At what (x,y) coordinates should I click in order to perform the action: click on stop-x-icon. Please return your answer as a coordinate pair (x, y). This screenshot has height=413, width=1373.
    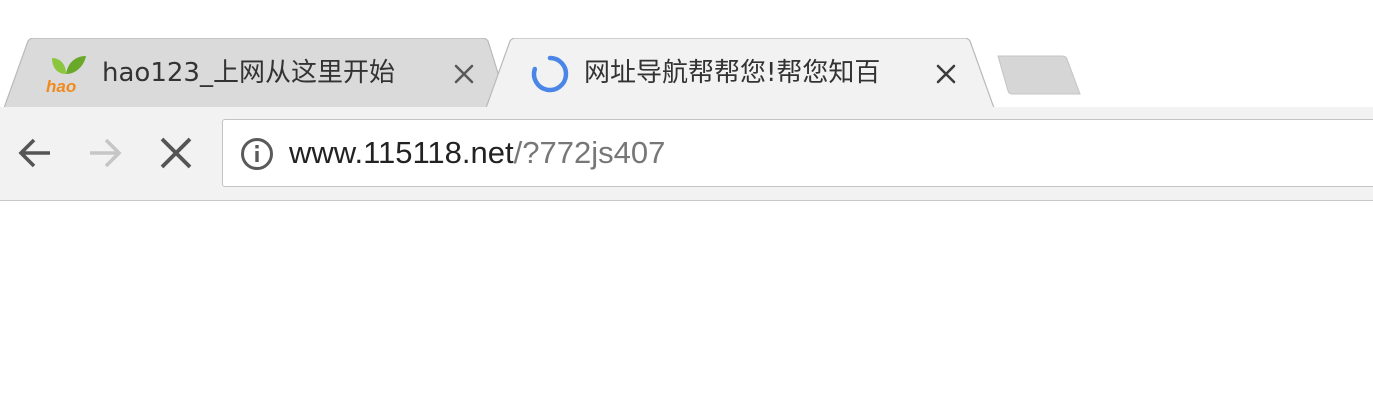
    Looking at the image, I should click on (176, 153).